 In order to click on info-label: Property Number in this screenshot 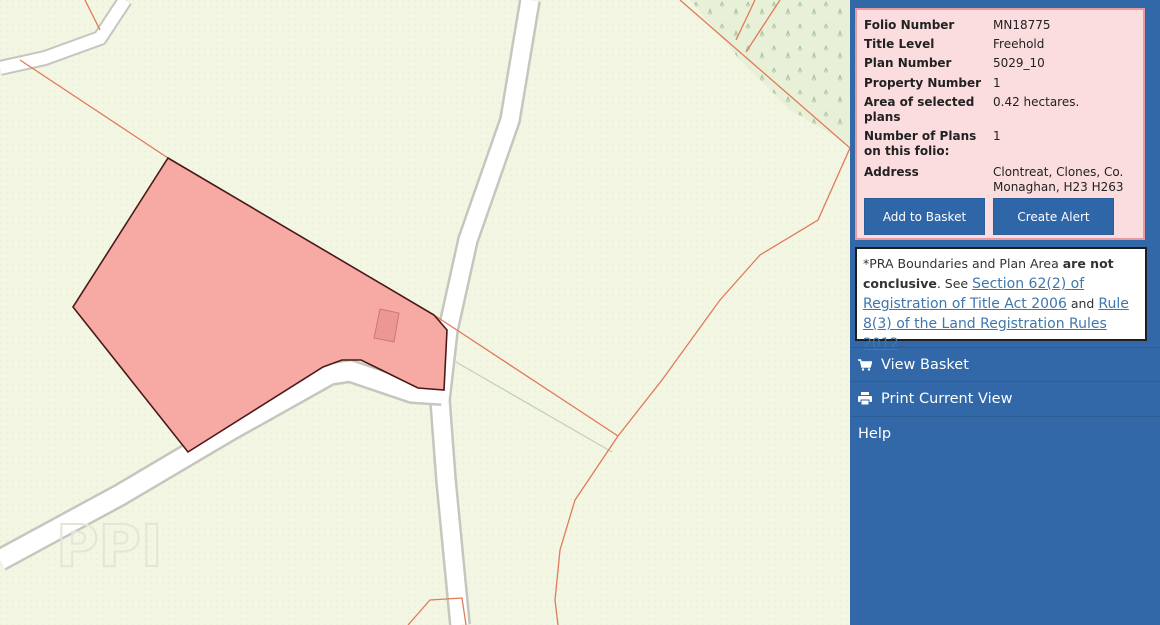, I will do `click(923, 83)`.